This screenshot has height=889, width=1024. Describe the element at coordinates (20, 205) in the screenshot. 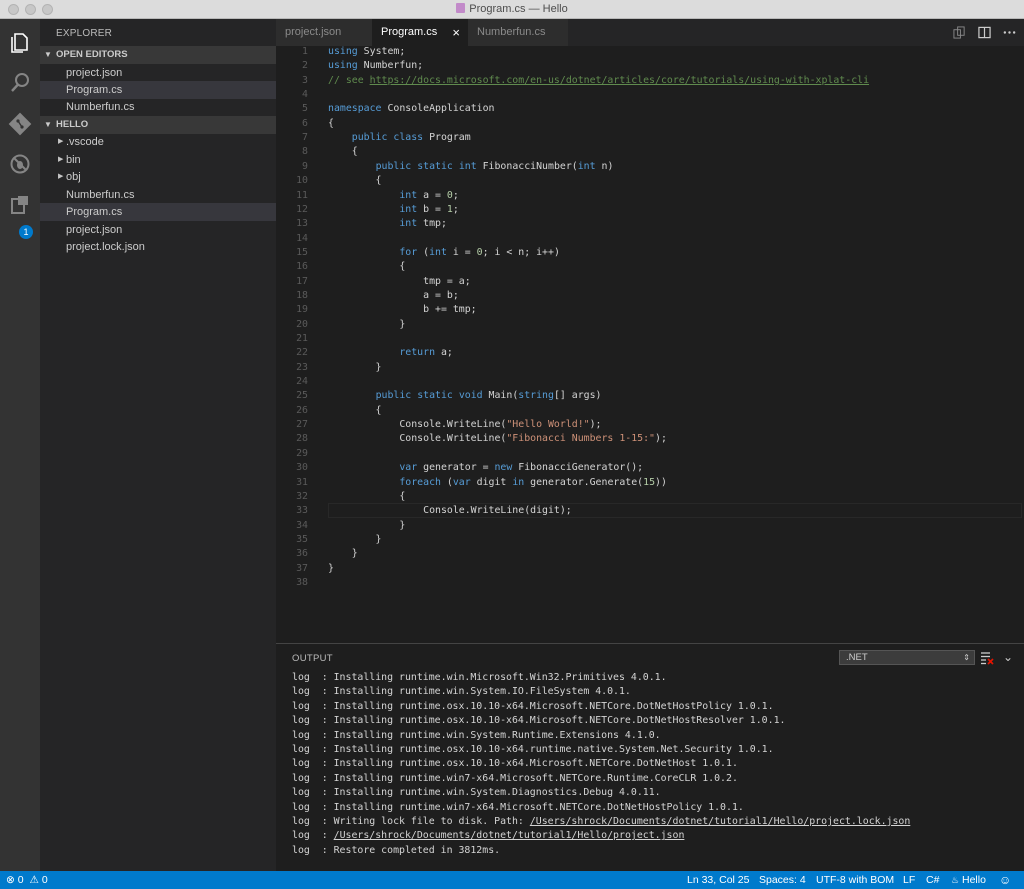

I see `extensions-icon` at that location.